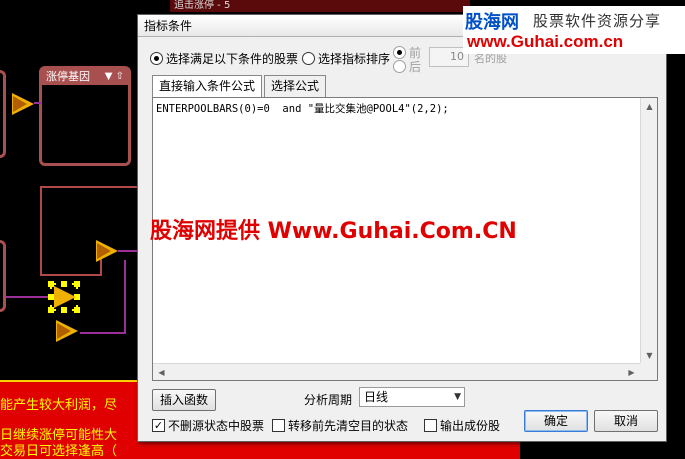 This screenshot has height=459, width=685. What do you see at coordinates (470, 425) in the screenshot?
I see `checkbox-output-label: 输出成份股` at bounding box center [470, 425].